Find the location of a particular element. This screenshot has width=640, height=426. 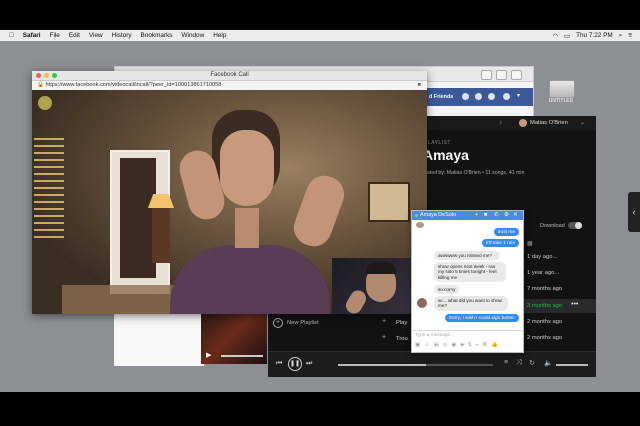

call-status-icon is located at coordinates (45, 103).